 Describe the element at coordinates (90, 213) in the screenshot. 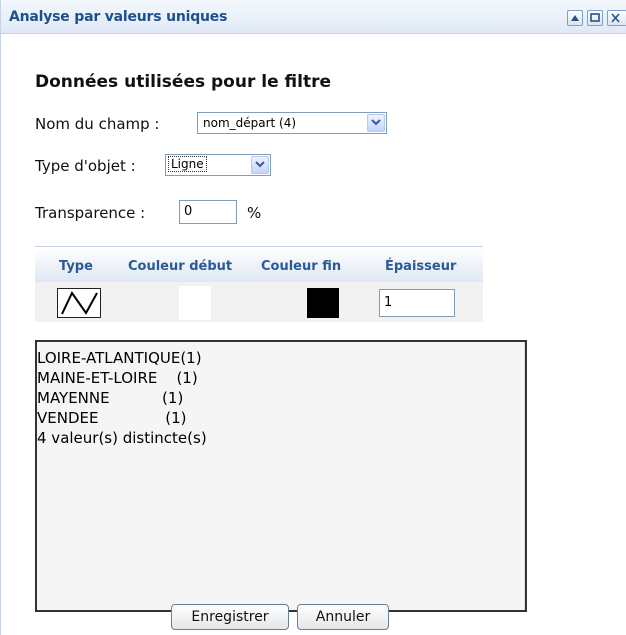

I see `transparency-label: Transparence :` at that location.